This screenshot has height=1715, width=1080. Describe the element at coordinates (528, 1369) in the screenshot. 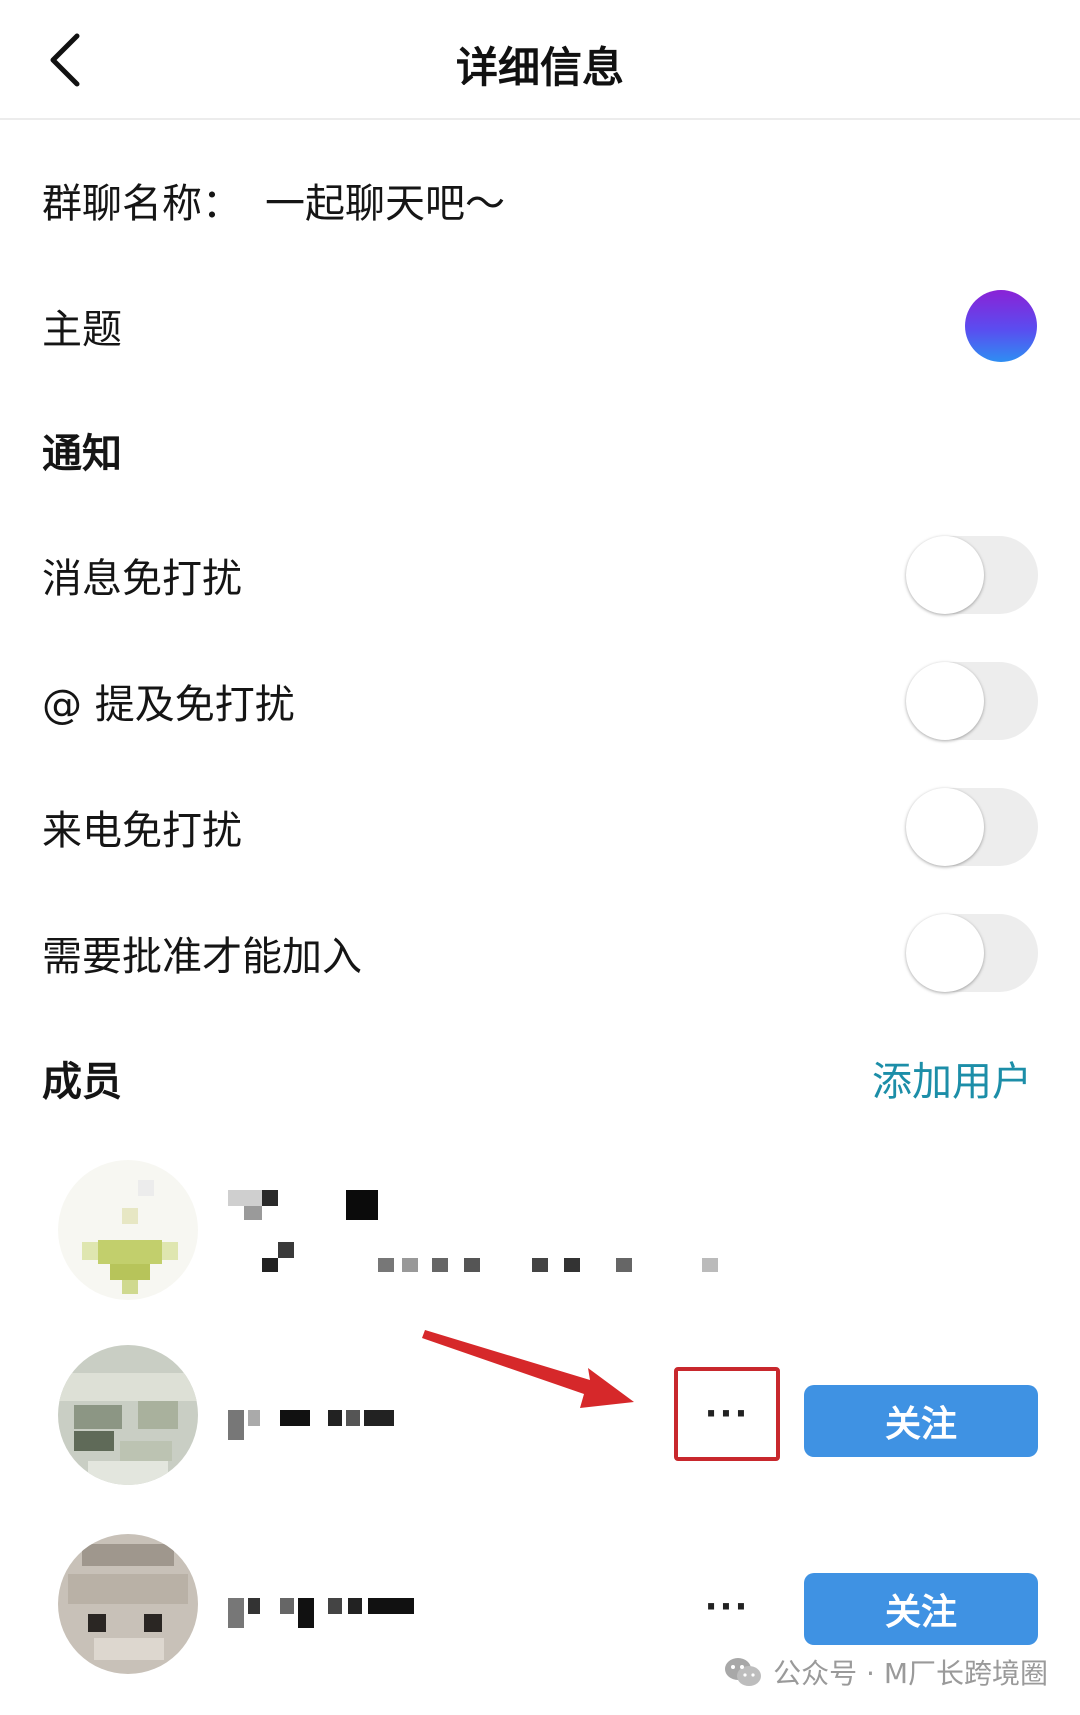

I see `annotation-arrow-icon` at that location.